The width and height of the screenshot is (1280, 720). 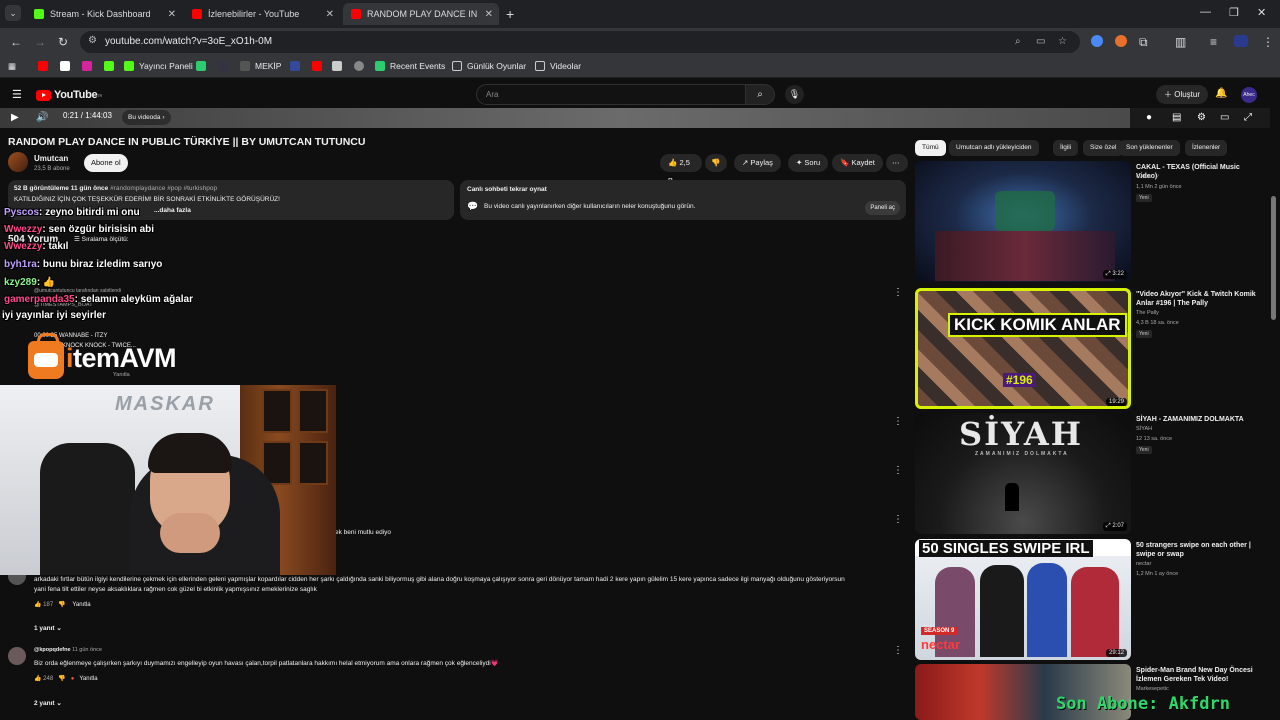 I want to click on bookmark-star-icon: ☆, so click(x=1062, y=41).